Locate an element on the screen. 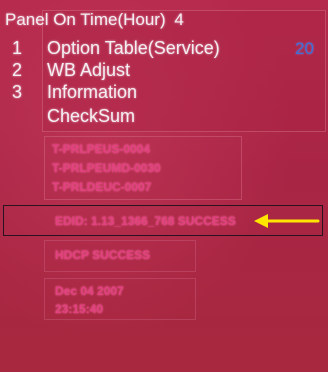 The width and height of the screenshot is (328, 372). menu-item-wb-adjust: WB Adjust is located at coordinates (88, 70).